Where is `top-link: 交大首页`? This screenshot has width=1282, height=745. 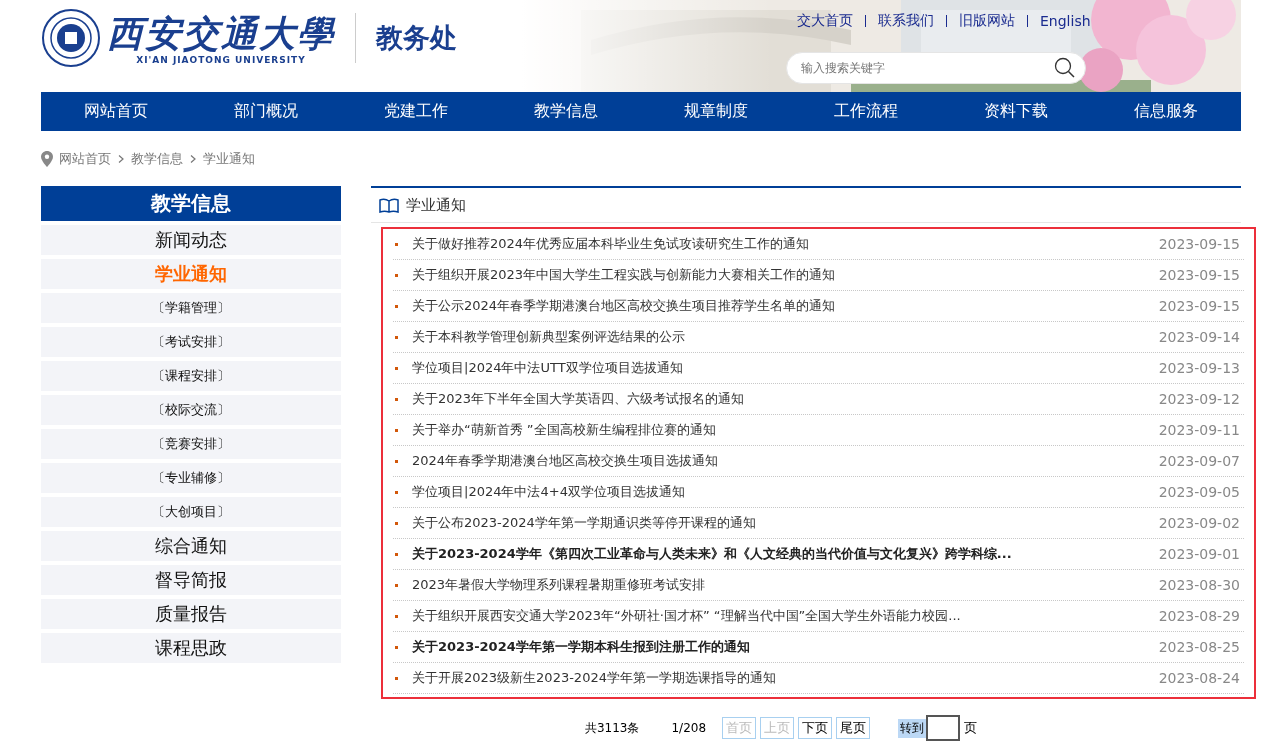 top-link: 交大首页 is located at coordinates (825, 21).